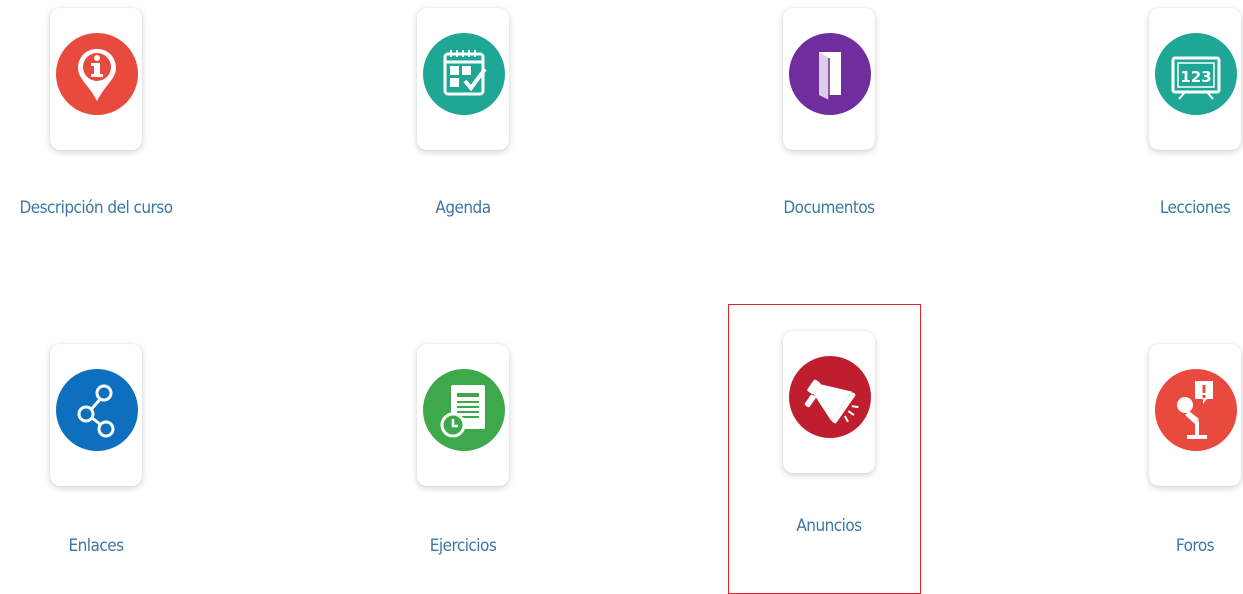 The width and height of the screenshot is (1243, 594). I want to click on tool-label: Enlaces, so click(97, 546).